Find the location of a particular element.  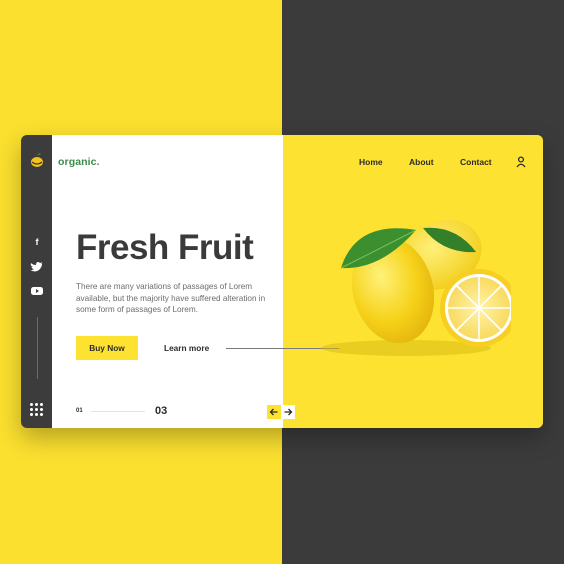

facebook-icon: f is located at coordinates (37, 242).